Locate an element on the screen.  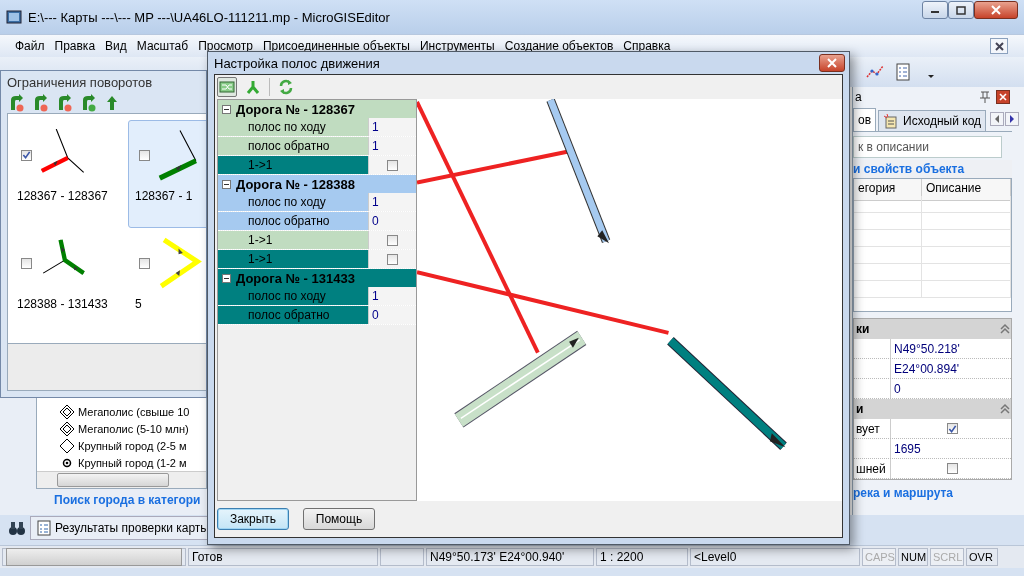
menu-item: Создание объектов is located at coordinates (559, 46).